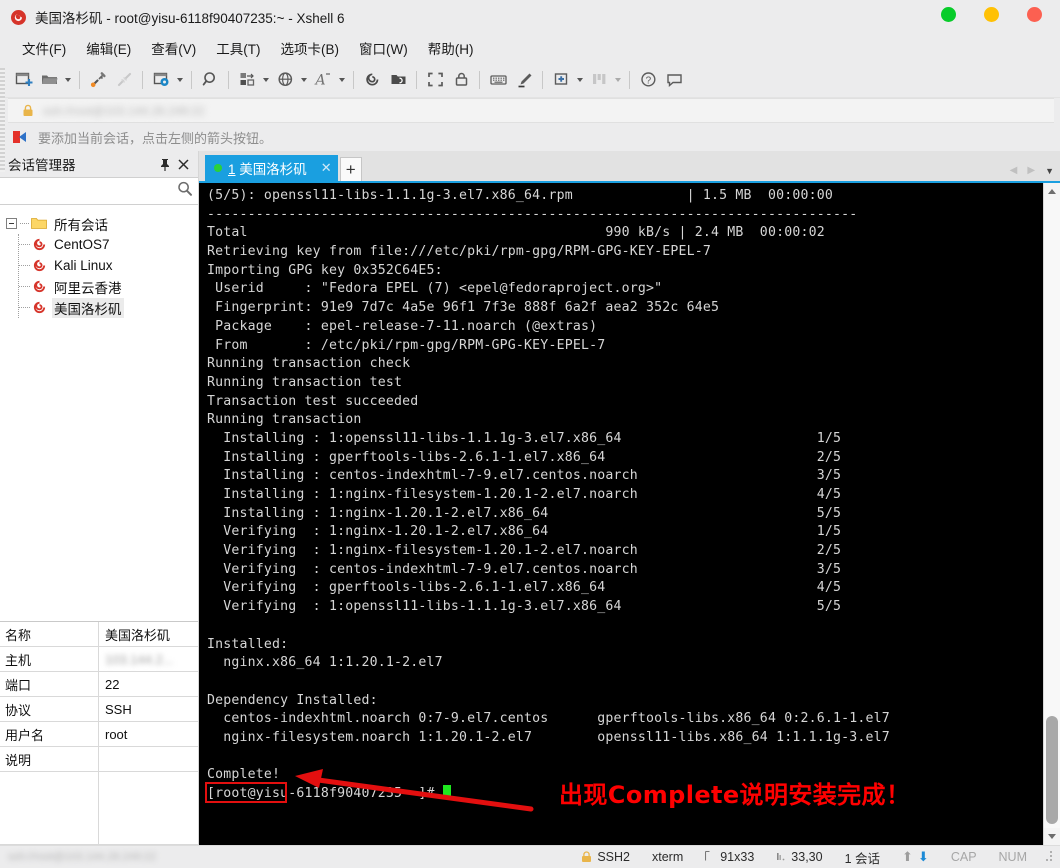  What do you see at coordinates (44, 48) in the screenshot?
I see `menu-file: 文件(F)` at bounding box center [44, 48].